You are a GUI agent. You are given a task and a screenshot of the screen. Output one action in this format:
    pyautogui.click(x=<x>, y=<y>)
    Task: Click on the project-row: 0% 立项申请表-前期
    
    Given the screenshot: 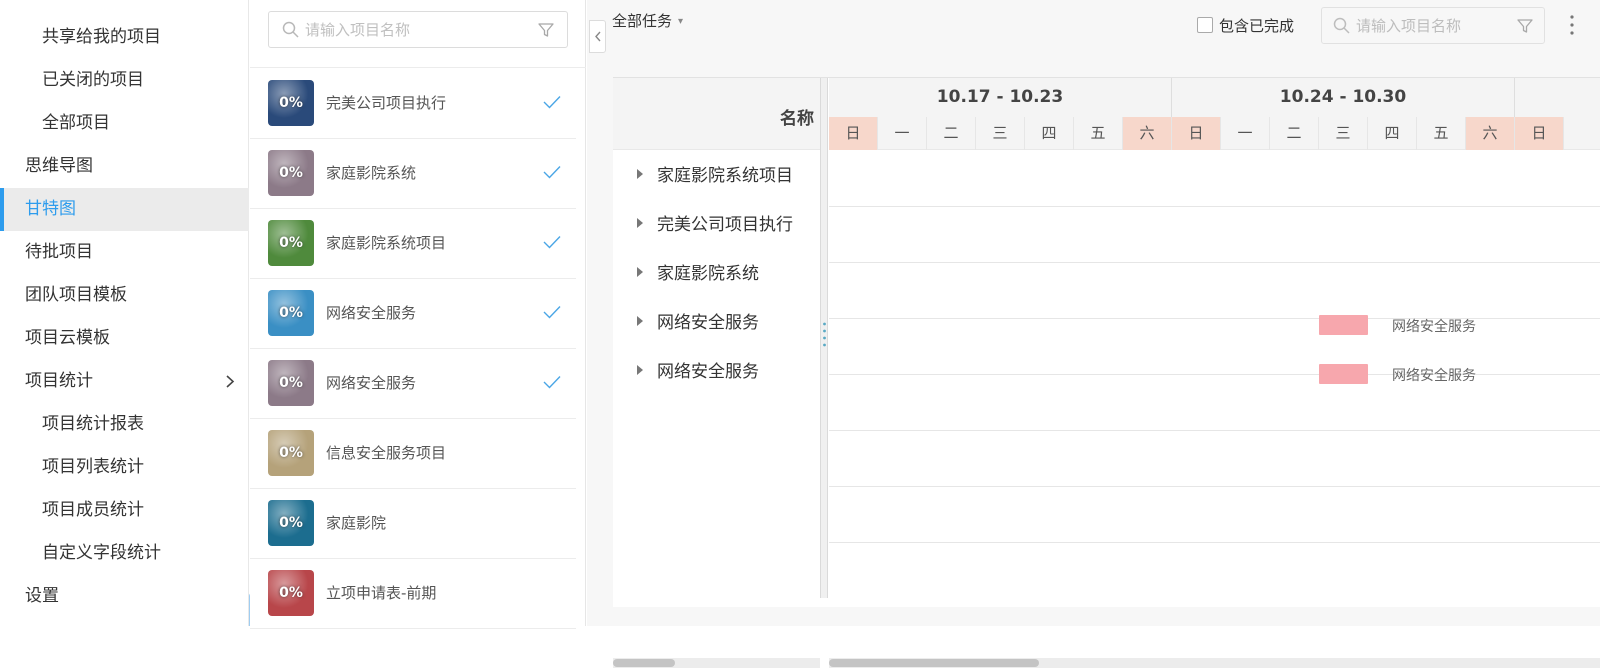 What is the action you would take?
    pyautogui.click(x=413, y=593)
    